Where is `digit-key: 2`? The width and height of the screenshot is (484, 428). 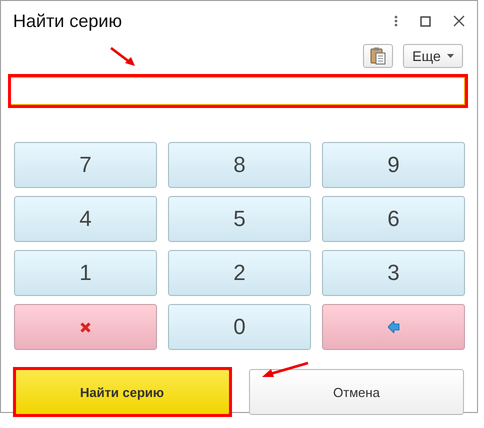 digit-key: 2 is located at coordinates (239, 273).